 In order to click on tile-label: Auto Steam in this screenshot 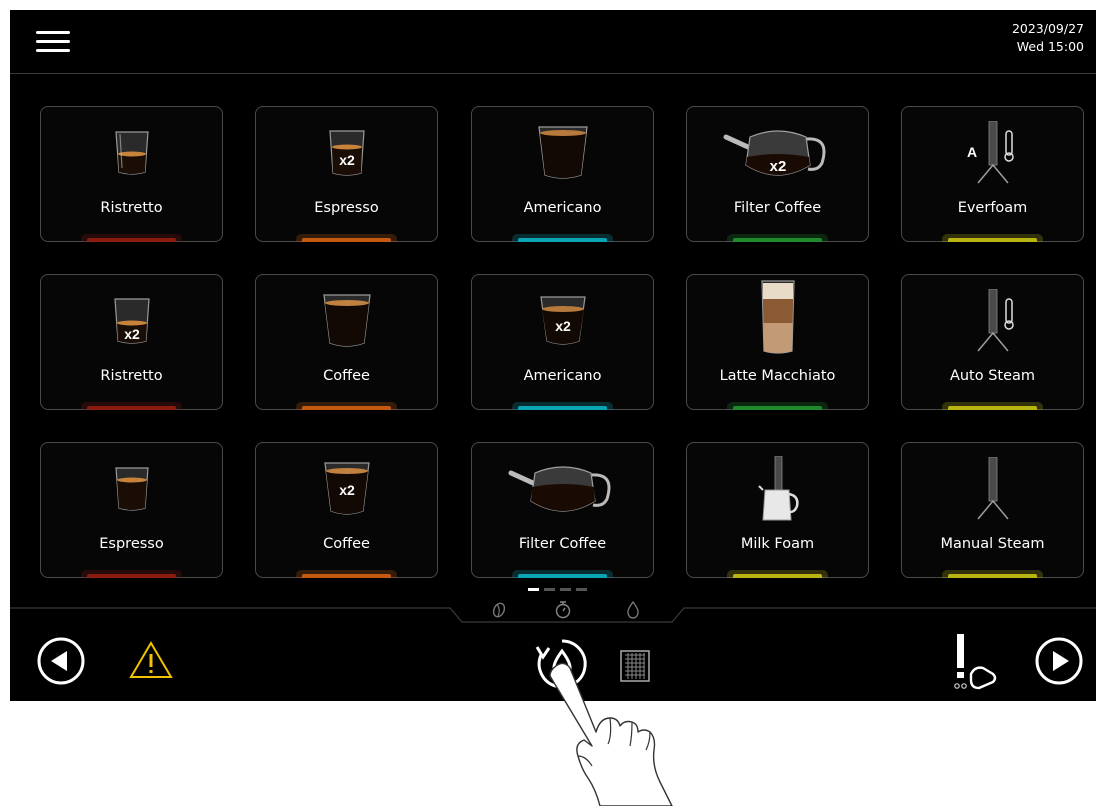, I will do `click(992, 376)`.